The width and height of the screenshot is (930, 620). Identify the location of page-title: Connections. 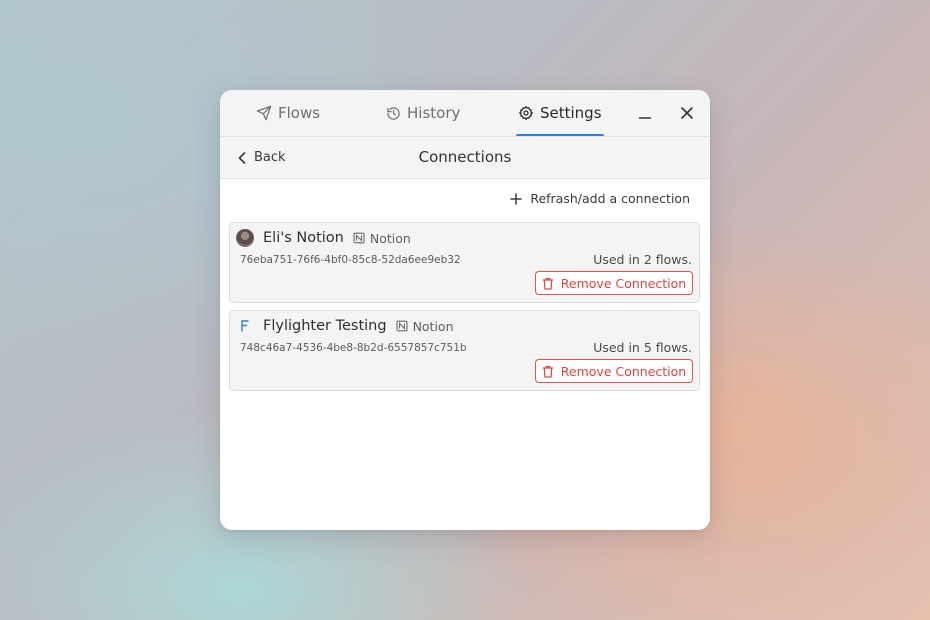
(465, 157).